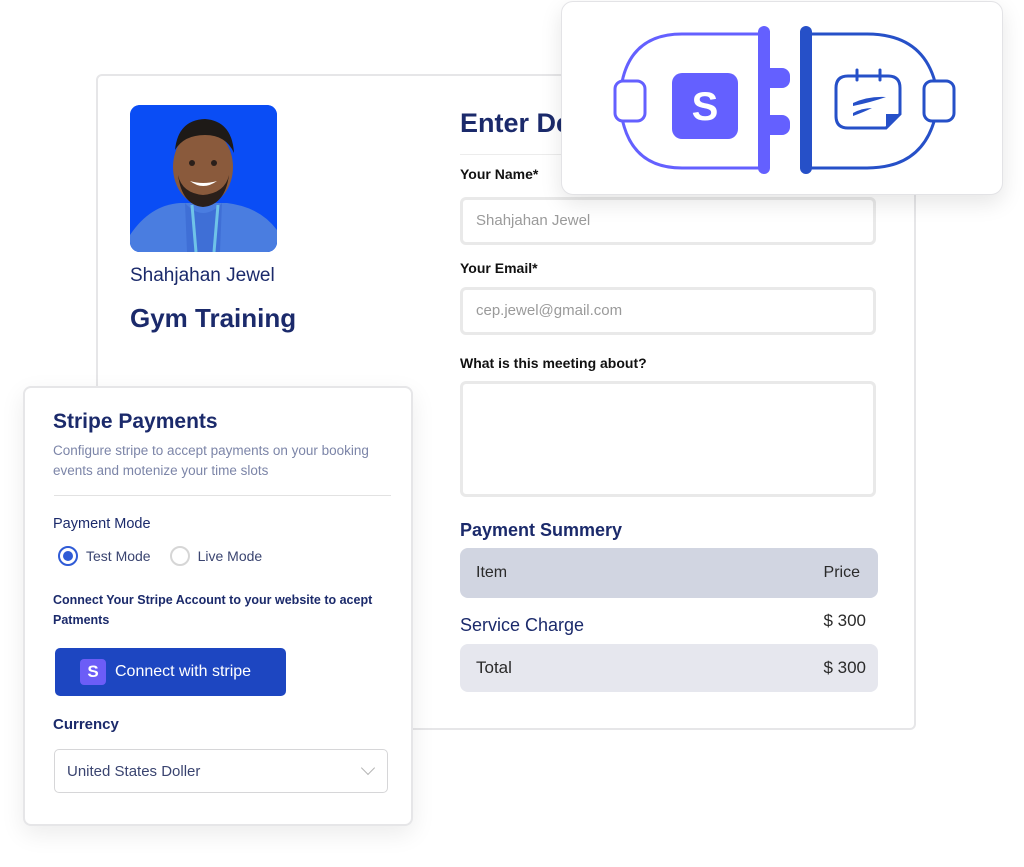  I want to click on radio-test-mode-control, so click(68, 556).